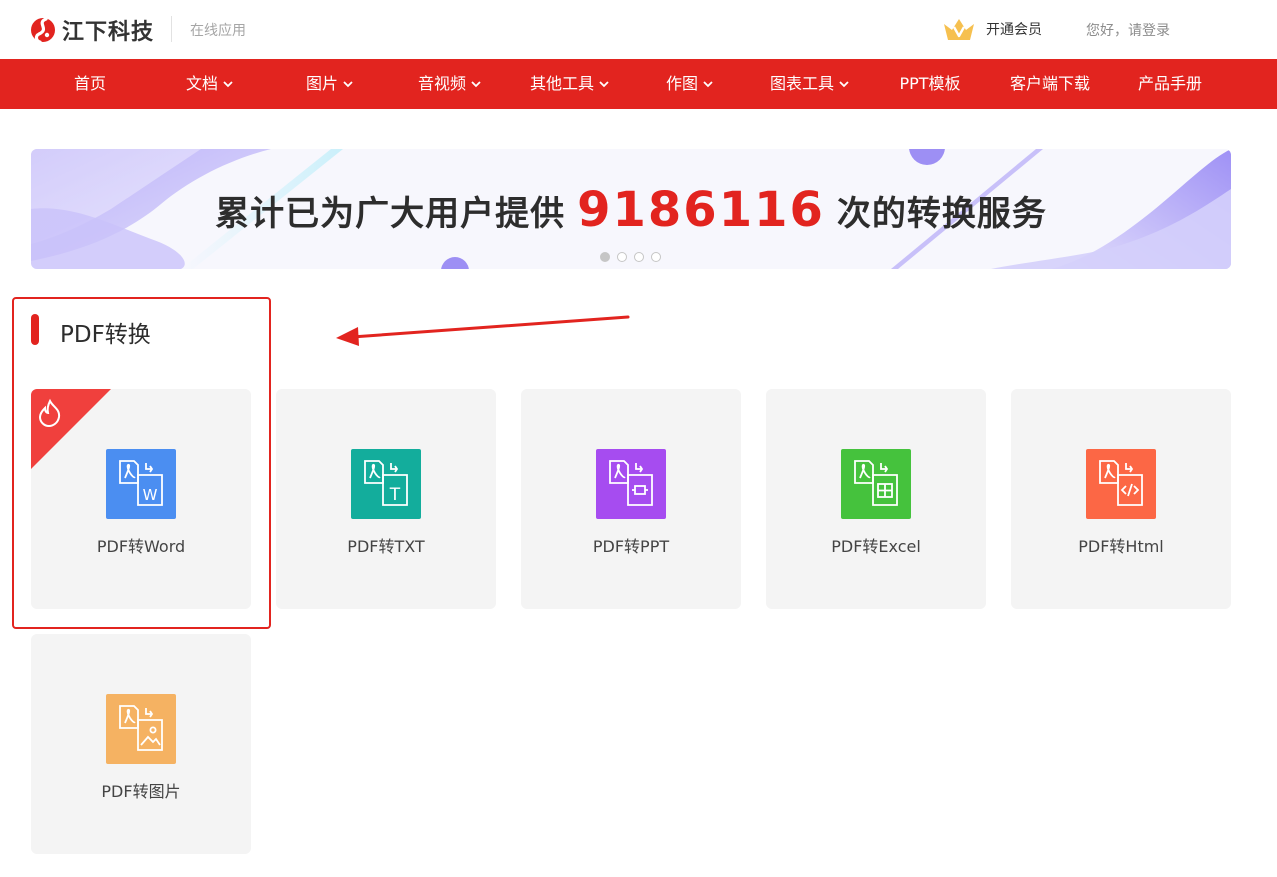 This screenshot has width=1277, height=877. Describe the element at coordinates (631, 546) in the screenshot. I see `tool-label: PDF转PPT` at that location.